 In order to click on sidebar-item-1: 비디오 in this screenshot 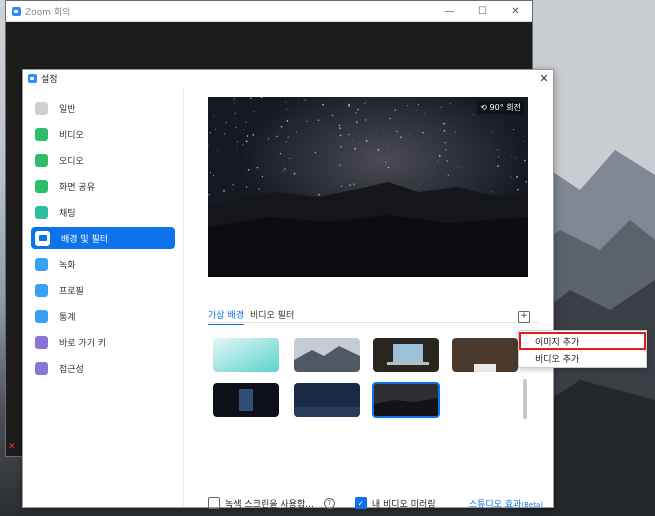, I will do `click(103, 134)`.